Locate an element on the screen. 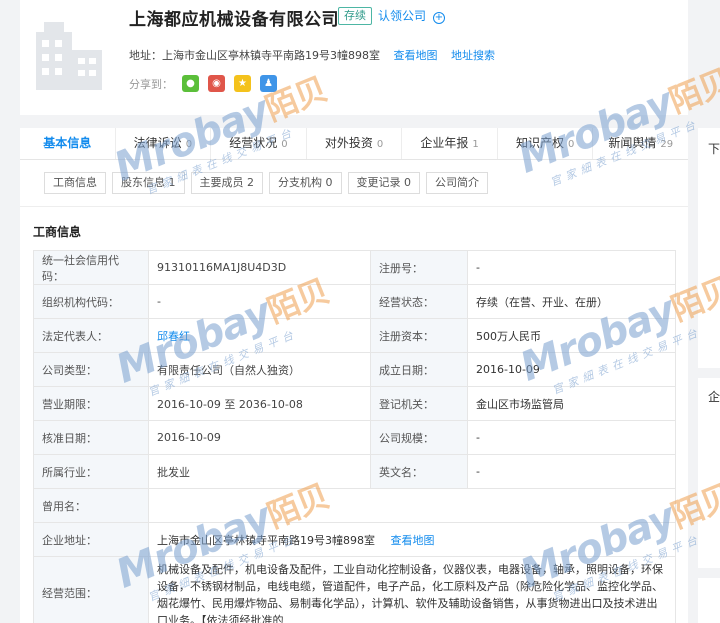  field-value: 有限责任公司（自然人独资） is located at coordinates (259, 369).